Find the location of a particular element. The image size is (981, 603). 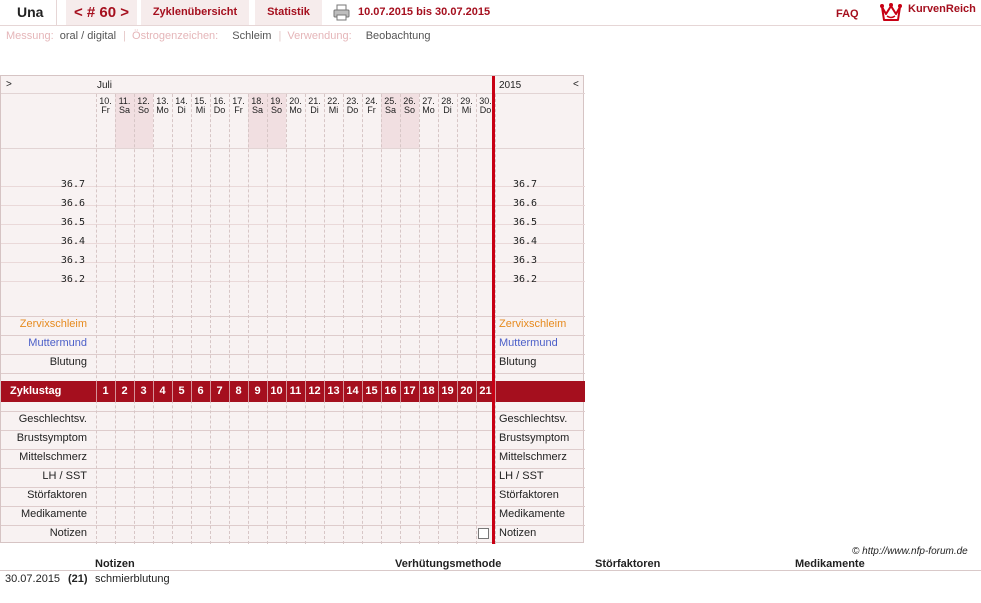

messung-value: oral / digital is located at coordinates (88, 36).